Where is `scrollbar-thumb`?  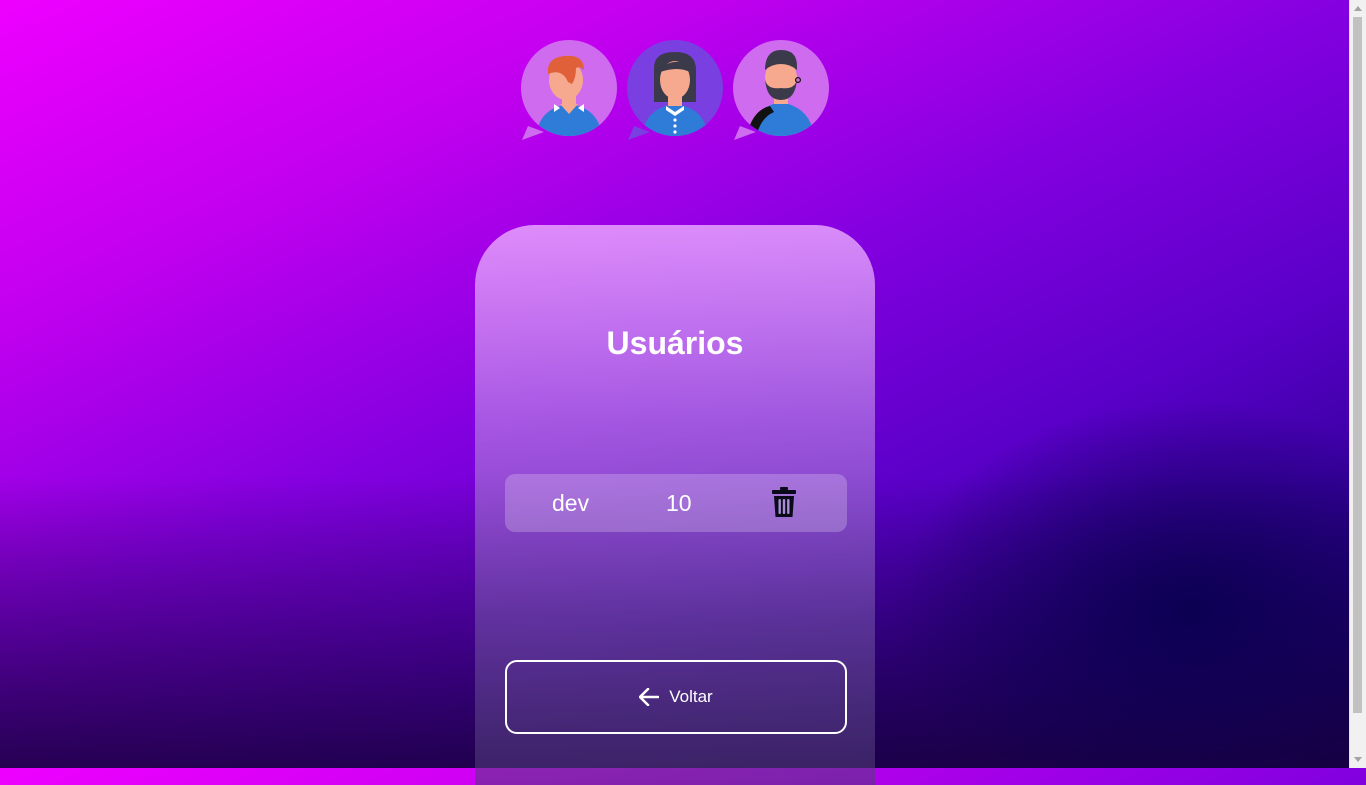
scrollbar-thumb is located at coordinates (1357, 365).